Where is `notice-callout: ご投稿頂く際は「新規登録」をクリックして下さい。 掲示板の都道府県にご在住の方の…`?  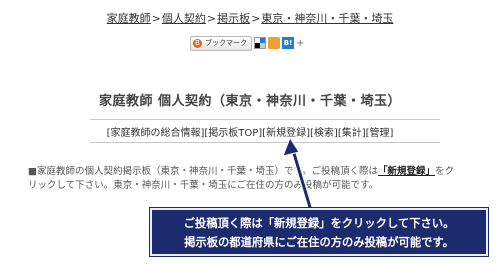
notice-callout: ご投稿頂く際は「新規登録」をクリックして下さい。 掲示板の都道府県にご在住の方の… is located at coordinates (319, 232).